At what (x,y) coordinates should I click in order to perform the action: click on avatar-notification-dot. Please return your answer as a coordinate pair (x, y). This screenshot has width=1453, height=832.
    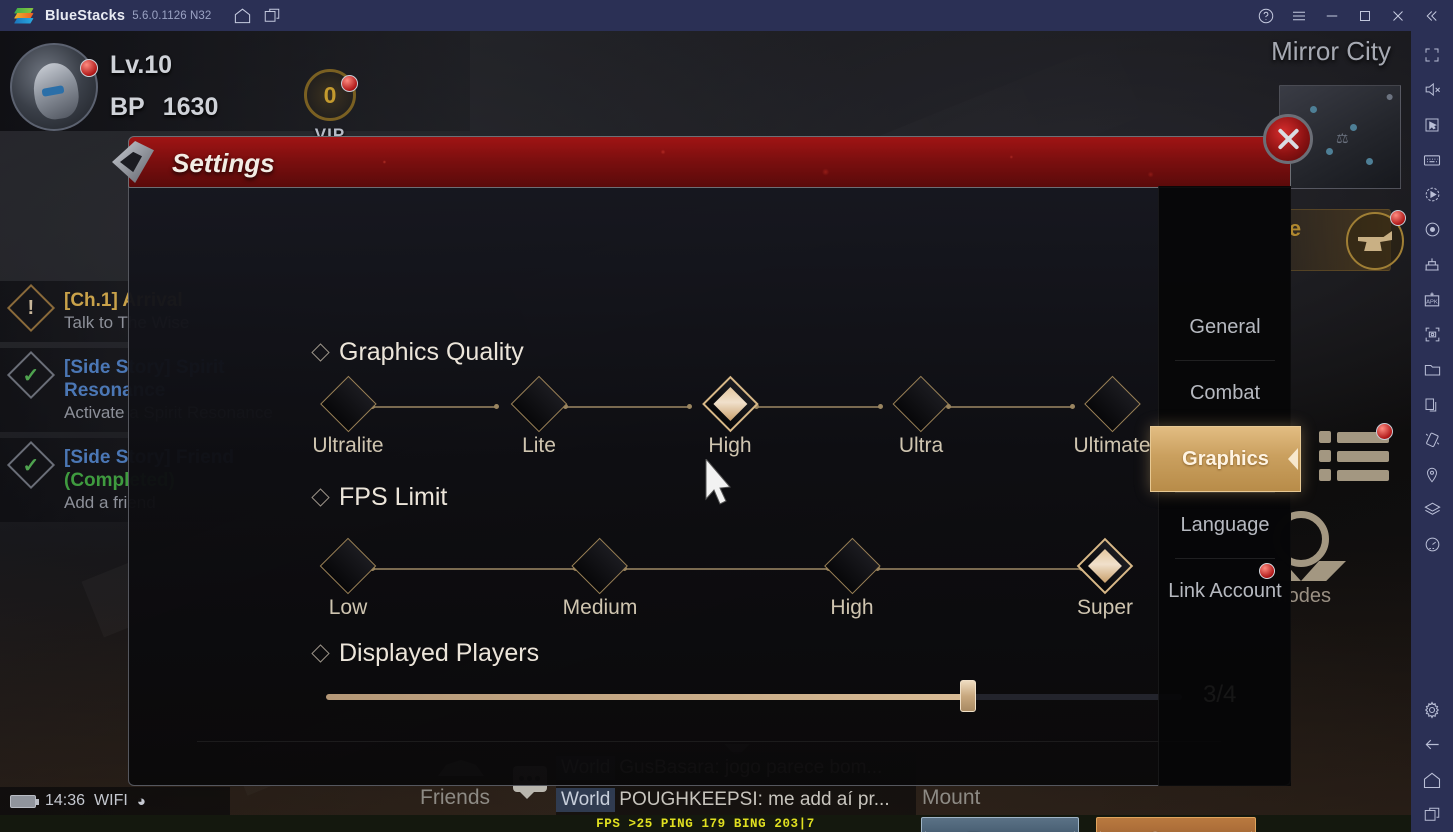
    Looking at the image, I should click on (89, 68).